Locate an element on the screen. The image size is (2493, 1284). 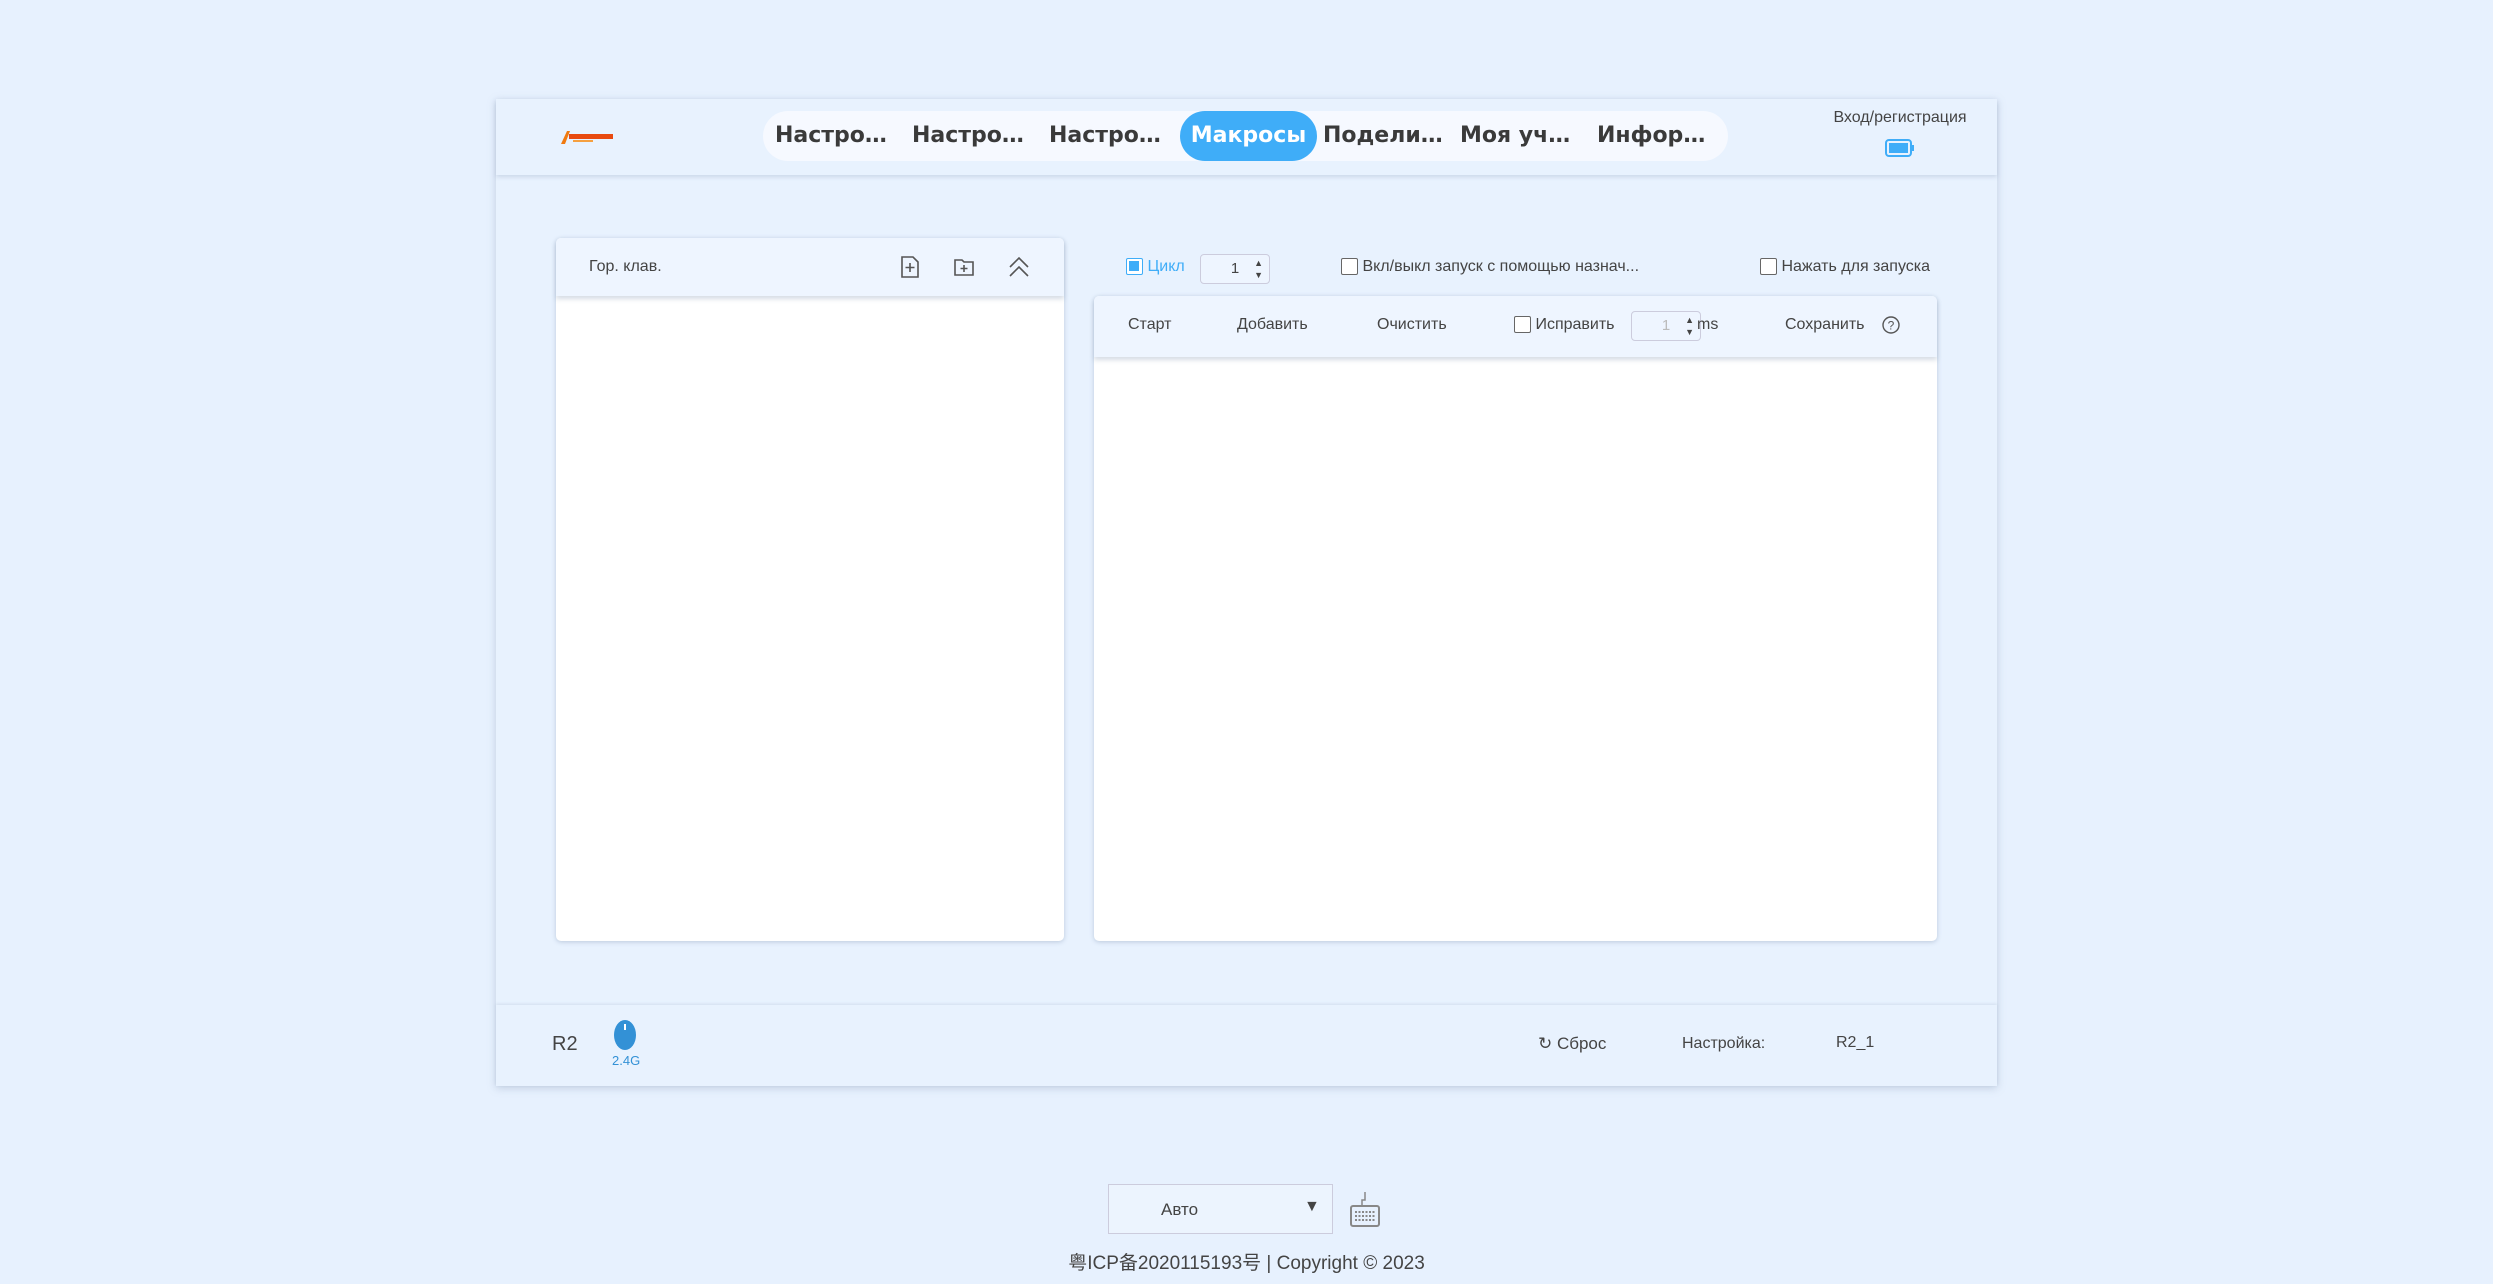
copyright: 粤ICP备2020115193号 | Copyright © 2023 is located at coordinates (1246, 1263).